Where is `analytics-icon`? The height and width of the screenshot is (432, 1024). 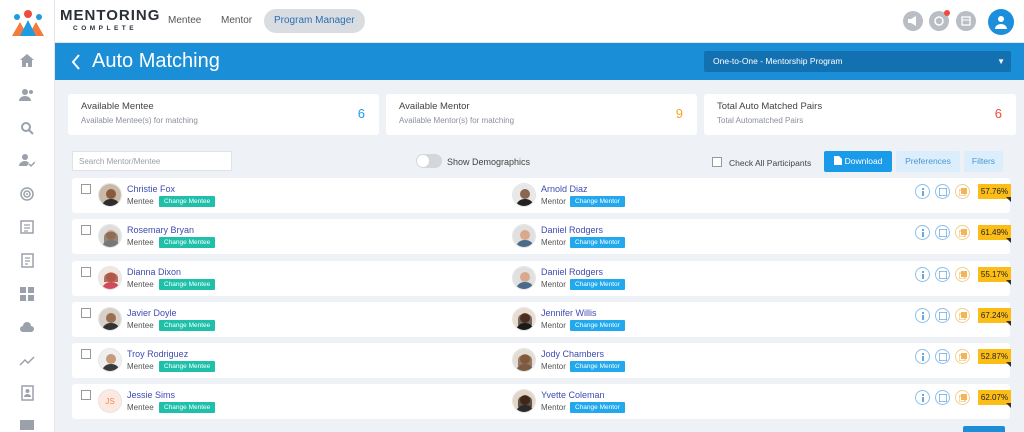 analytics-icon is located at coordinates (27, 360).